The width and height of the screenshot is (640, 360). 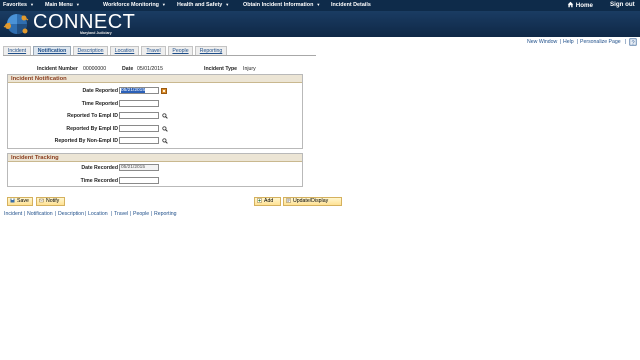 I want to click on add-label: Add, so click(x=269, y=201).